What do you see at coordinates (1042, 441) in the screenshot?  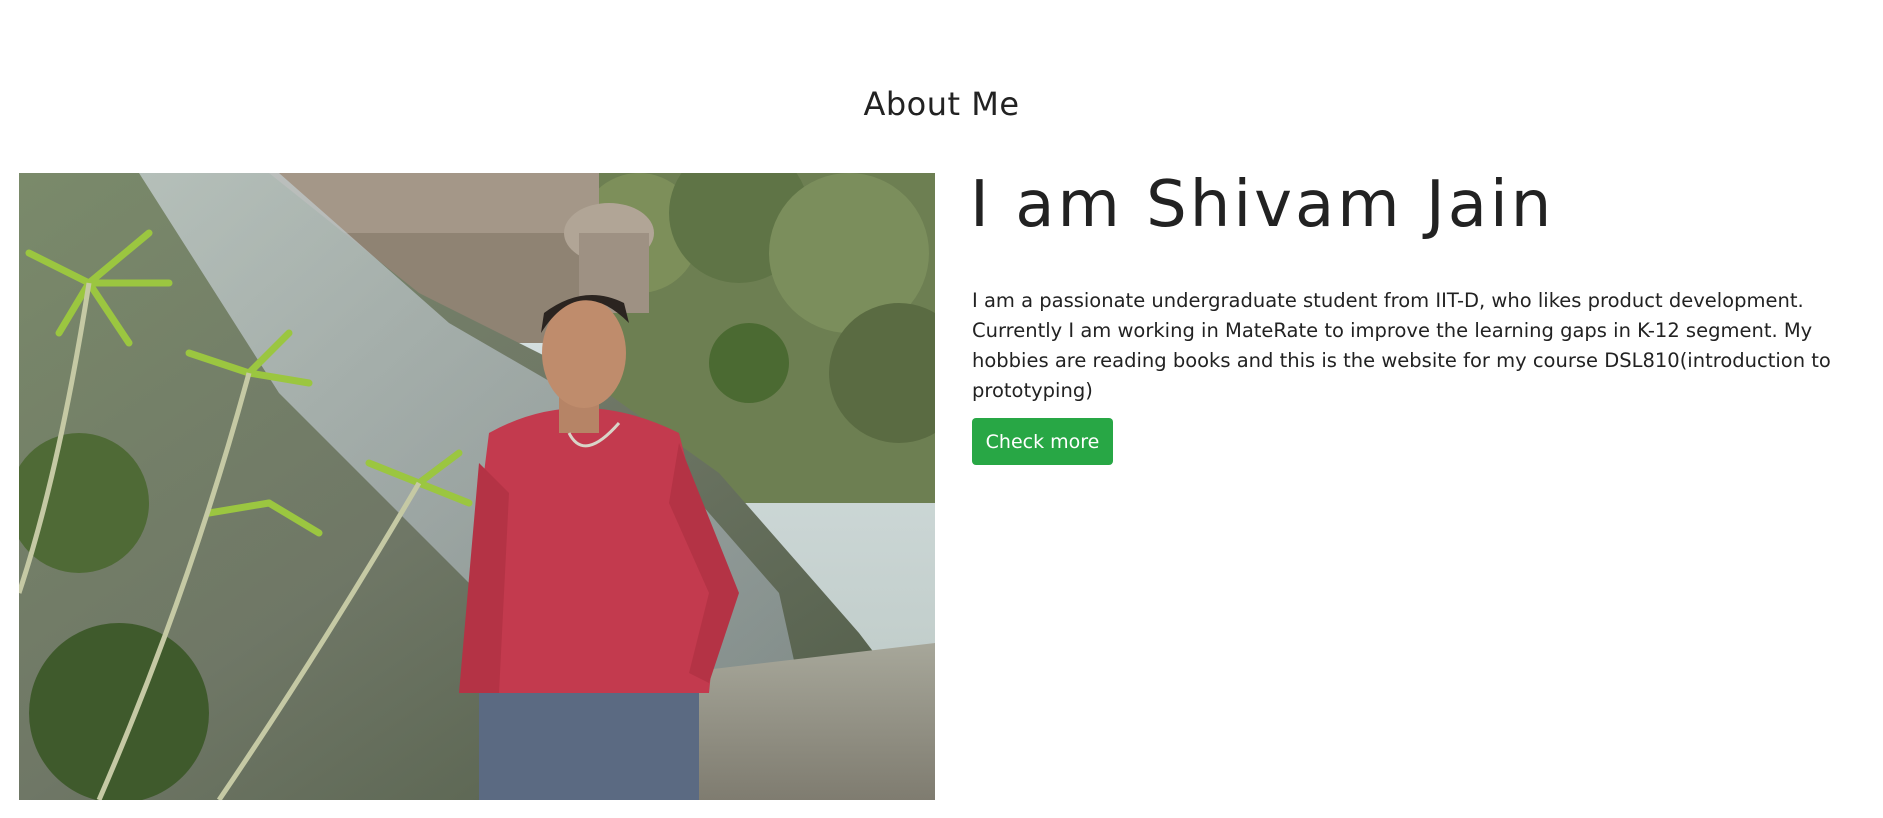 I see `check-more-button: Check more` at bounding box center [1042, 441].